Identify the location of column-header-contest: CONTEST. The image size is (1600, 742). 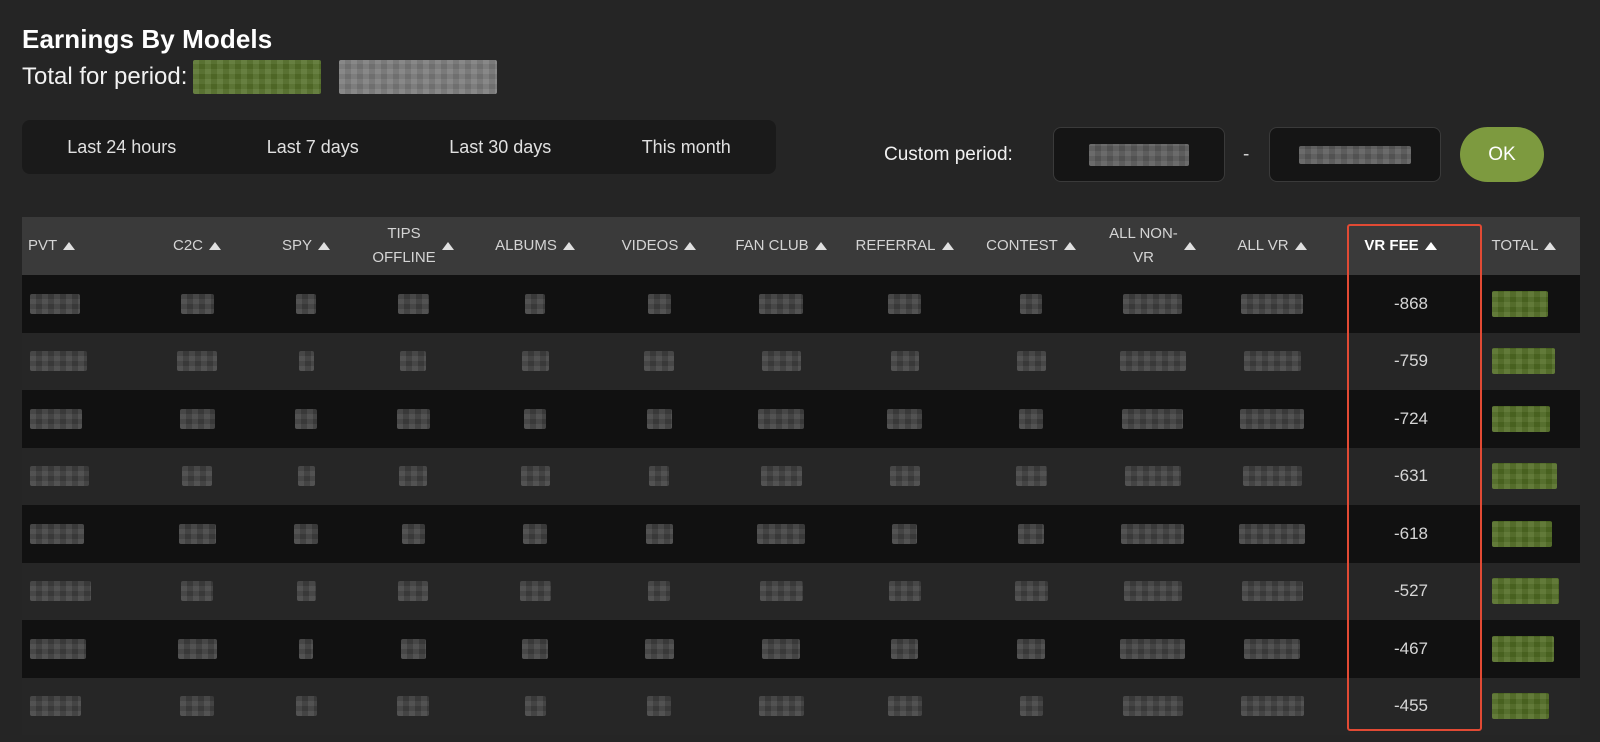
(1031, 246).